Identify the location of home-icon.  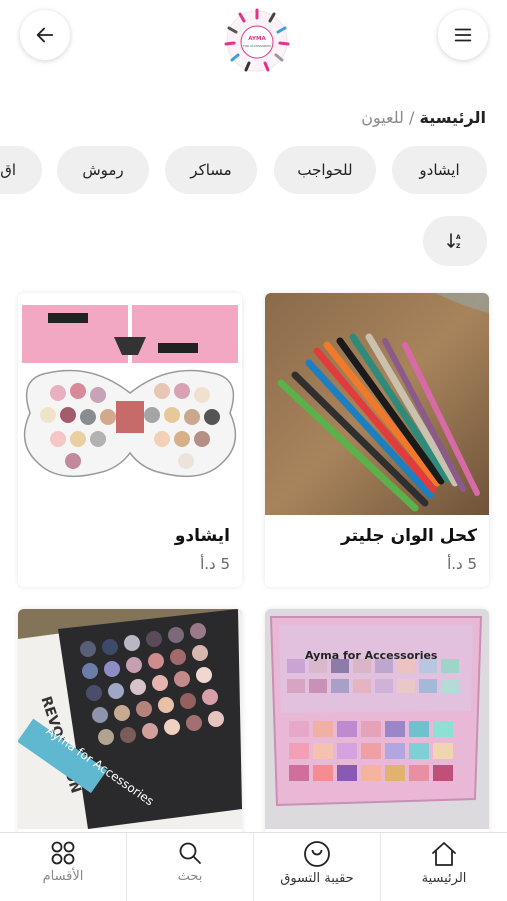
(444, 854).